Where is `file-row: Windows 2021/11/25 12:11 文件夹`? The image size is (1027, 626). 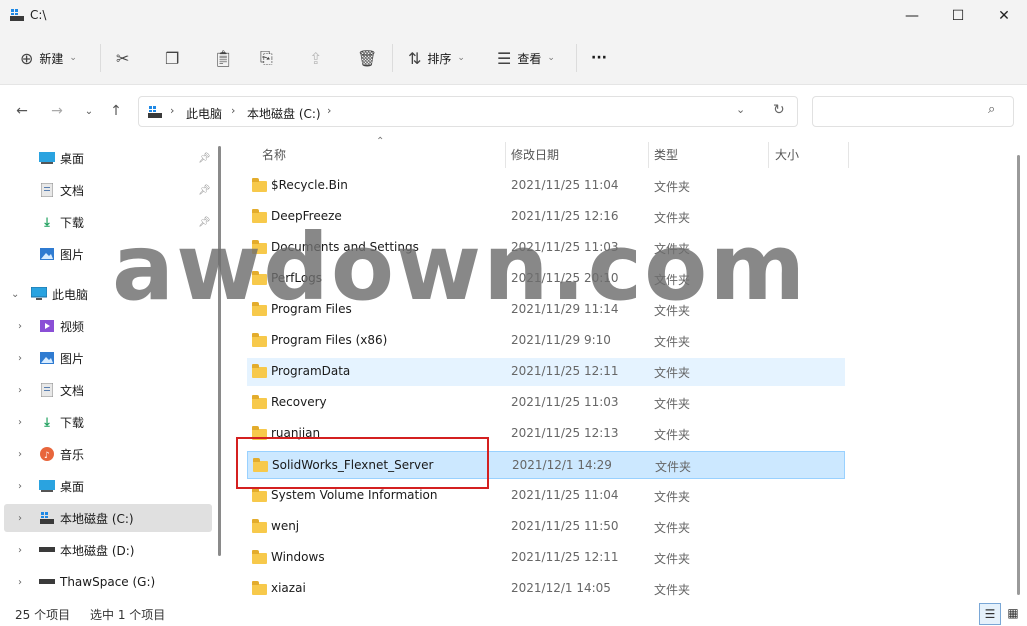 file-row: Windows 2021/11/25 12:11 文件夹 is located at coordinates (546, 558).